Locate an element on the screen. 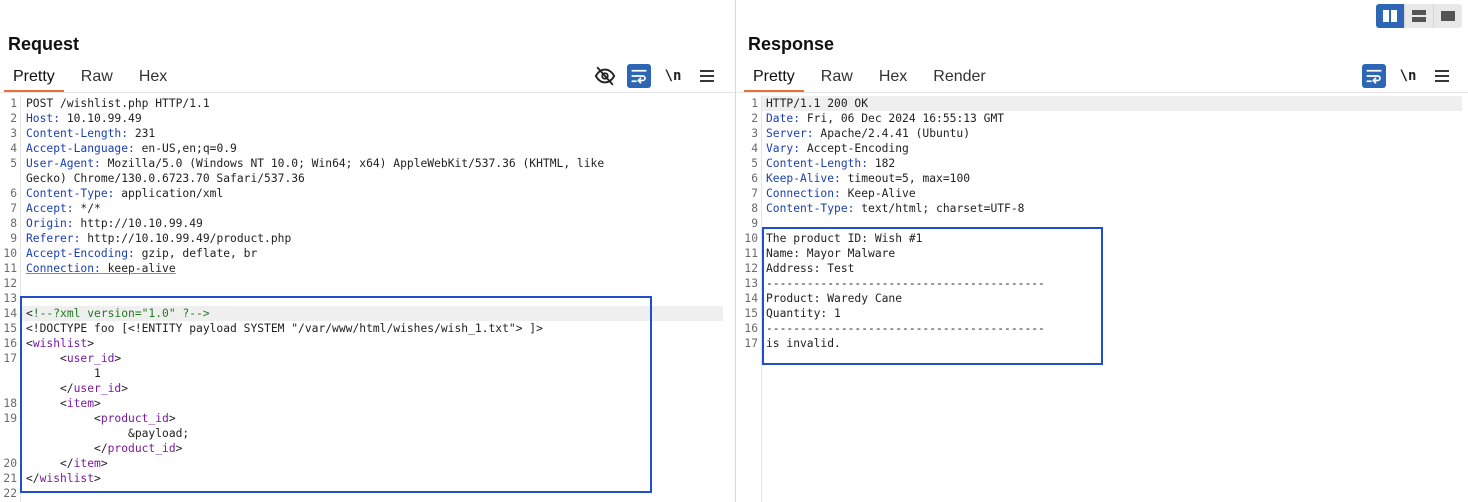  request-code-line: 14 <!--?xml version="1.0" ?--> is located at coordinates (367, 313).